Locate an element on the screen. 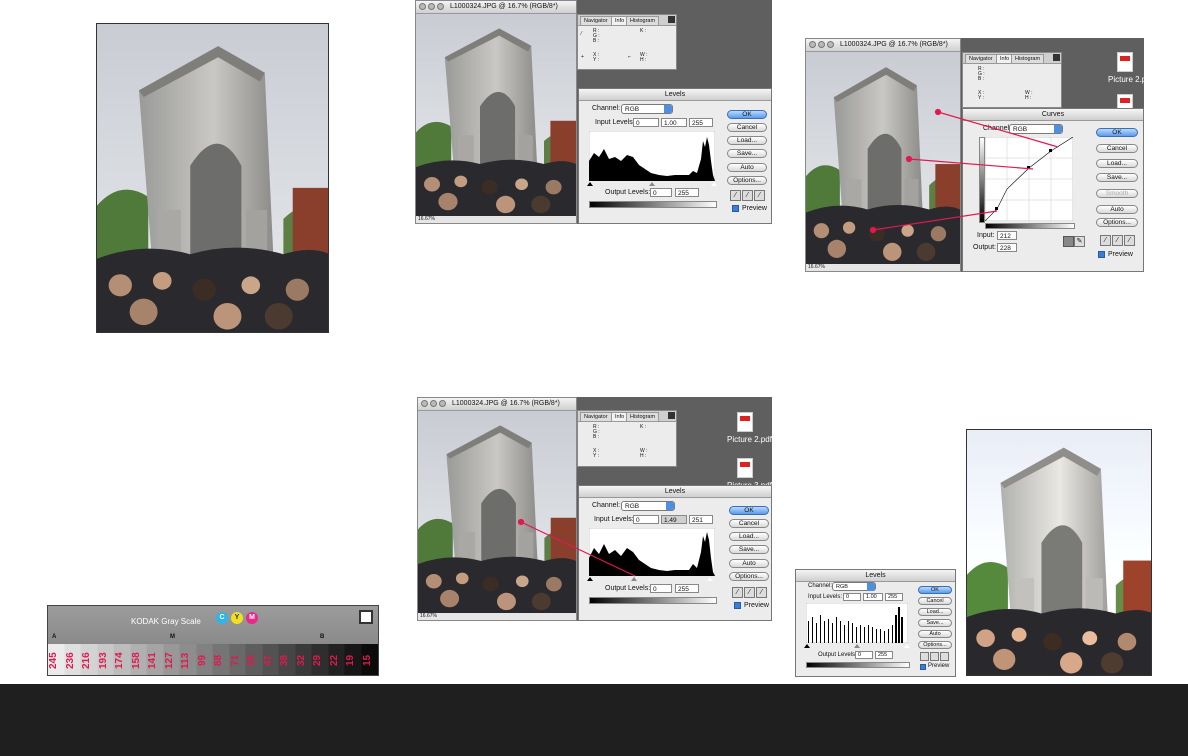 Image resolution: width=1188 pixels, height=756 pixels. gray-patch: 193 is located at coordinates (105, 659).